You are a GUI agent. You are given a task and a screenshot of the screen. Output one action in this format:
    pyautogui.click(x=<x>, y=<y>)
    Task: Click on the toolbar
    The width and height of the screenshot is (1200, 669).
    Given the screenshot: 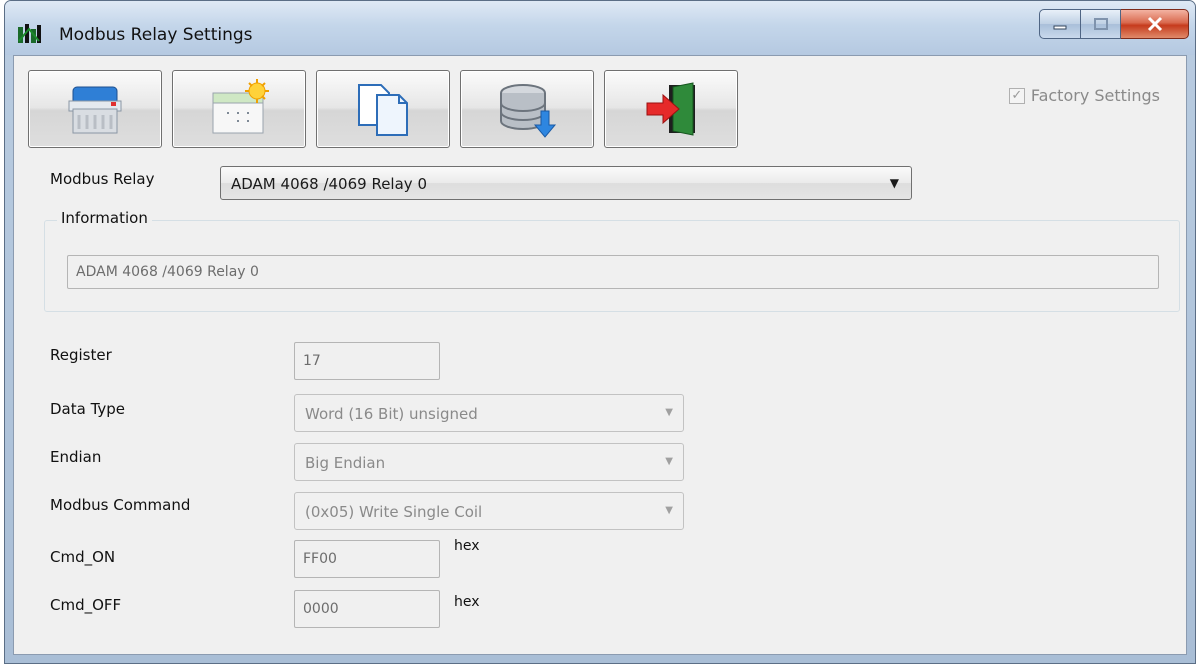 What is the action you would take?
    pyautogui.click(x=388, y=109)
    